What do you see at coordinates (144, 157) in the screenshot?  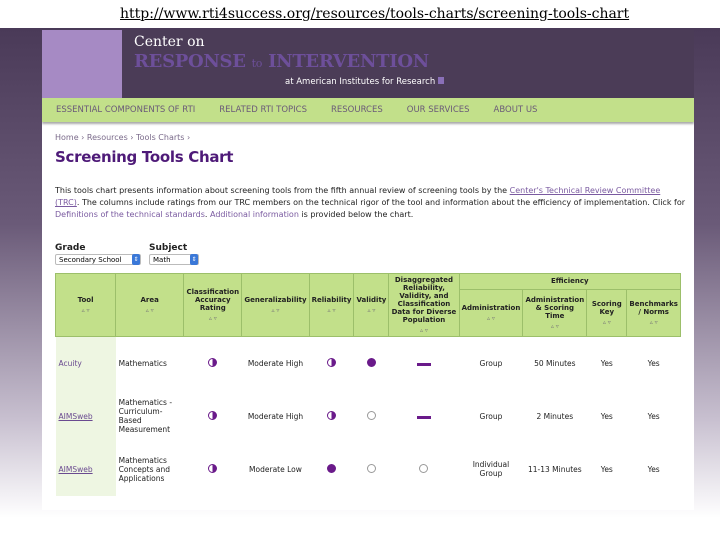 I see `page-title: Screening Tools Chart` at bounding box center [144, 157].